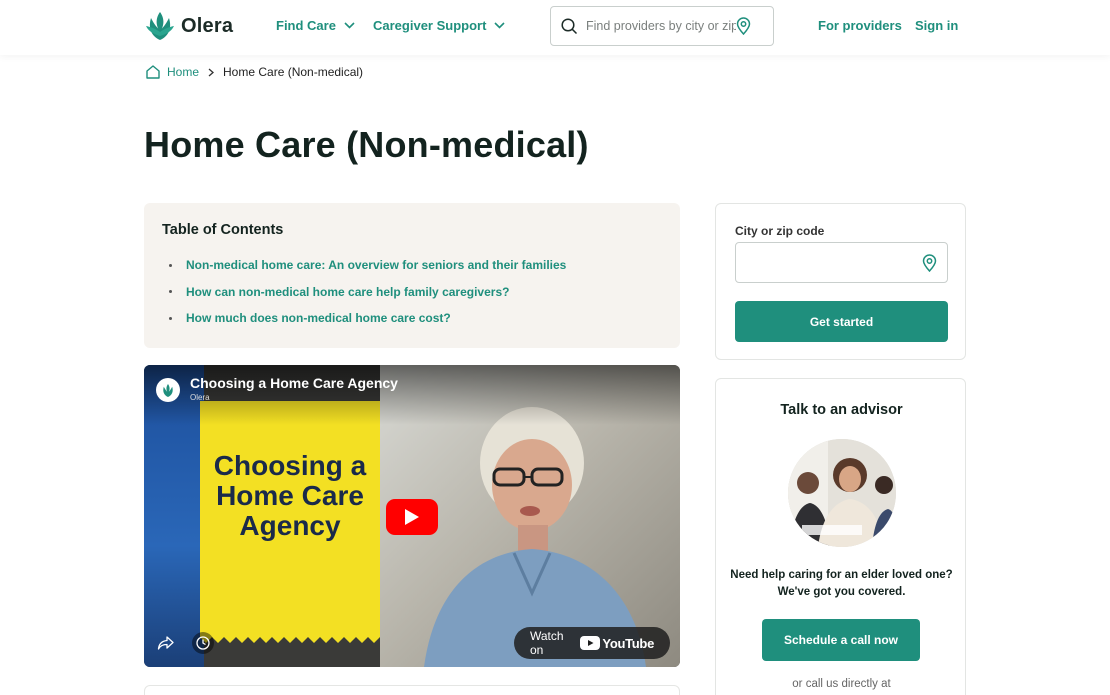  I want to click on breadcrumb-home: Home, so click(183, 72).